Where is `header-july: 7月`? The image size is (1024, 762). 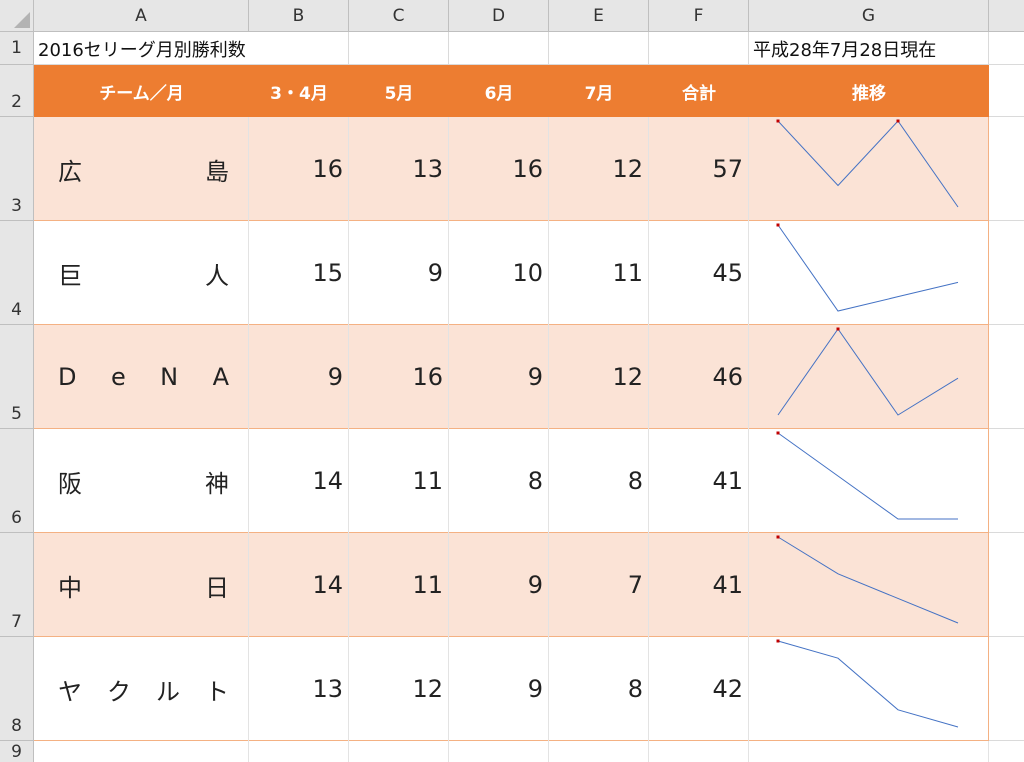 header-july: 7月 is located at coordinates (599, 91).